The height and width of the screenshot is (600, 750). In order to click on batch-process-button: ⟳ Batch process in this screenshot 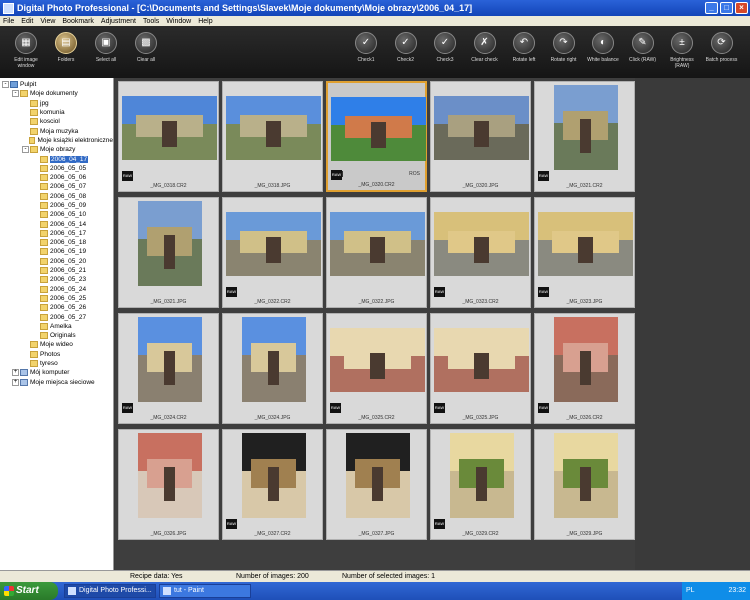, I will do `click(722, 47)`.